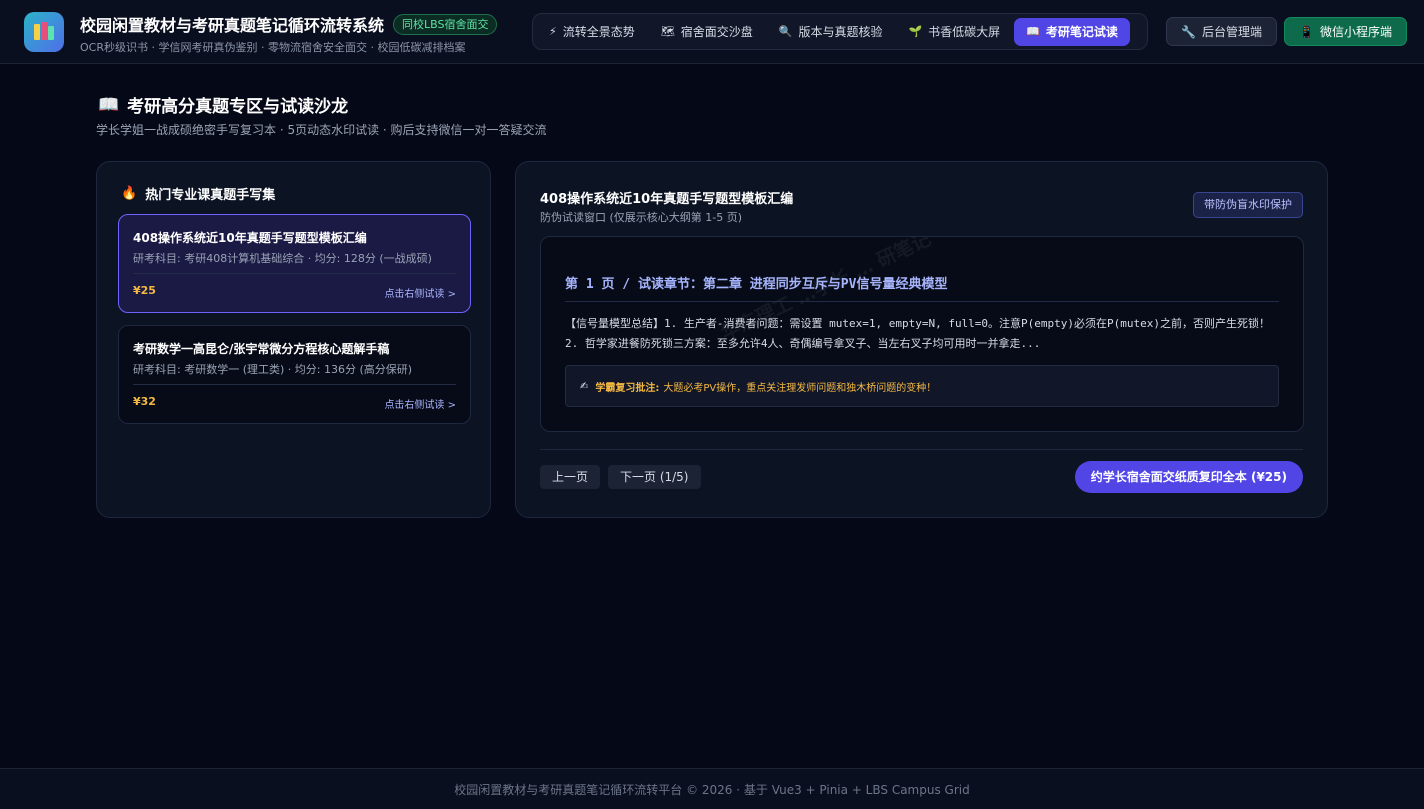 The image size is (1424, 809). I want to click on nav-tab-verify: 🔍 版本与真题核验, so click(831, 32).